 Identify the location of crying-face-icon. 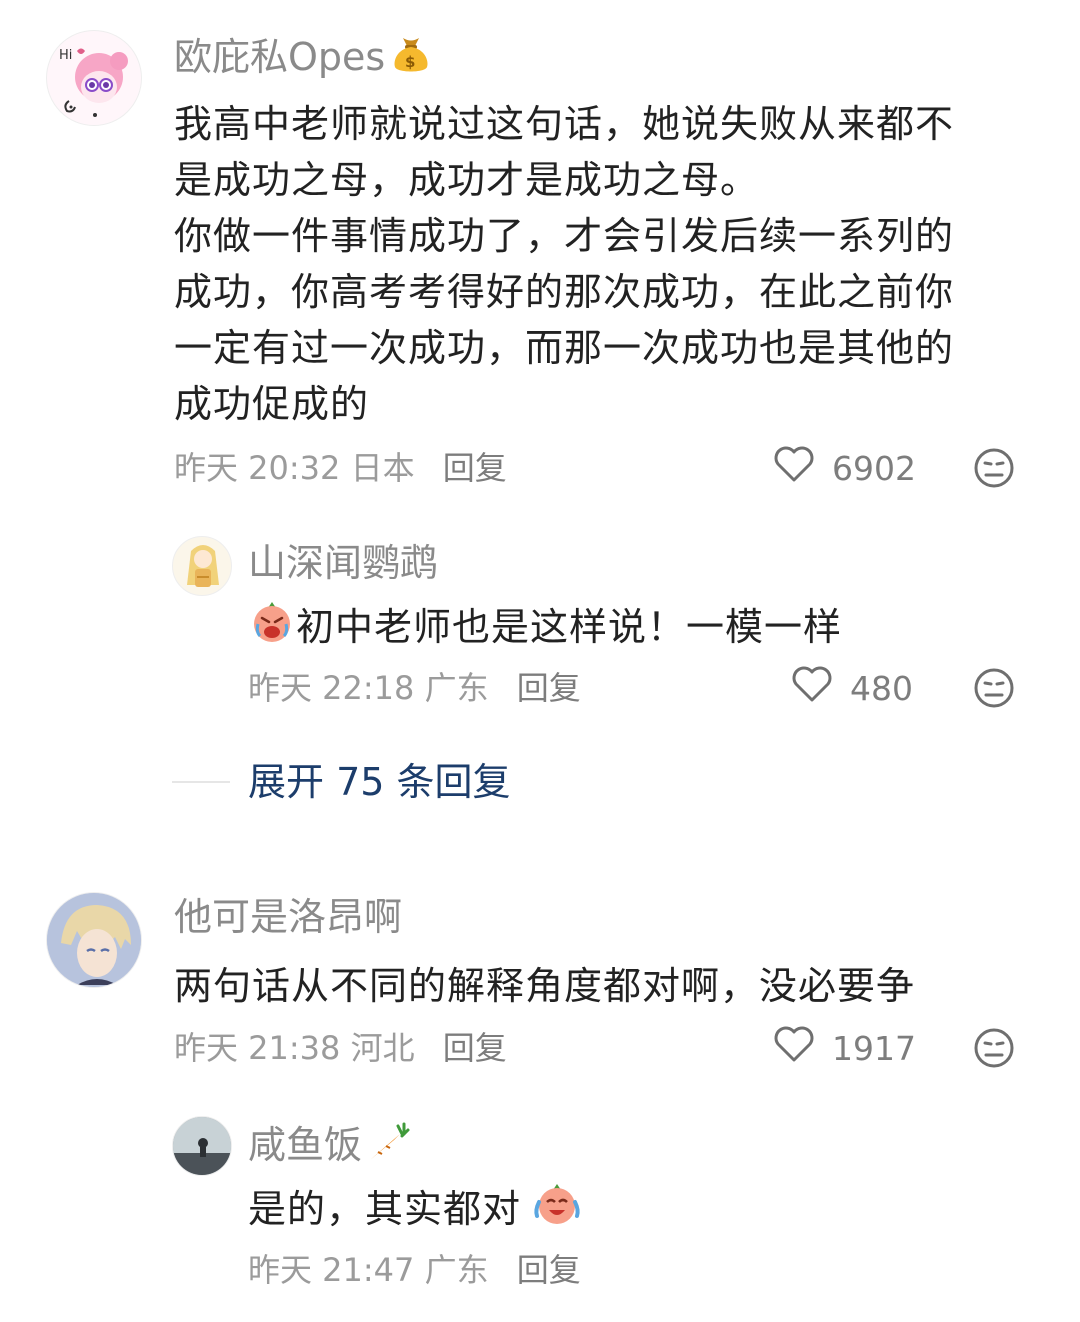
(272, 629).